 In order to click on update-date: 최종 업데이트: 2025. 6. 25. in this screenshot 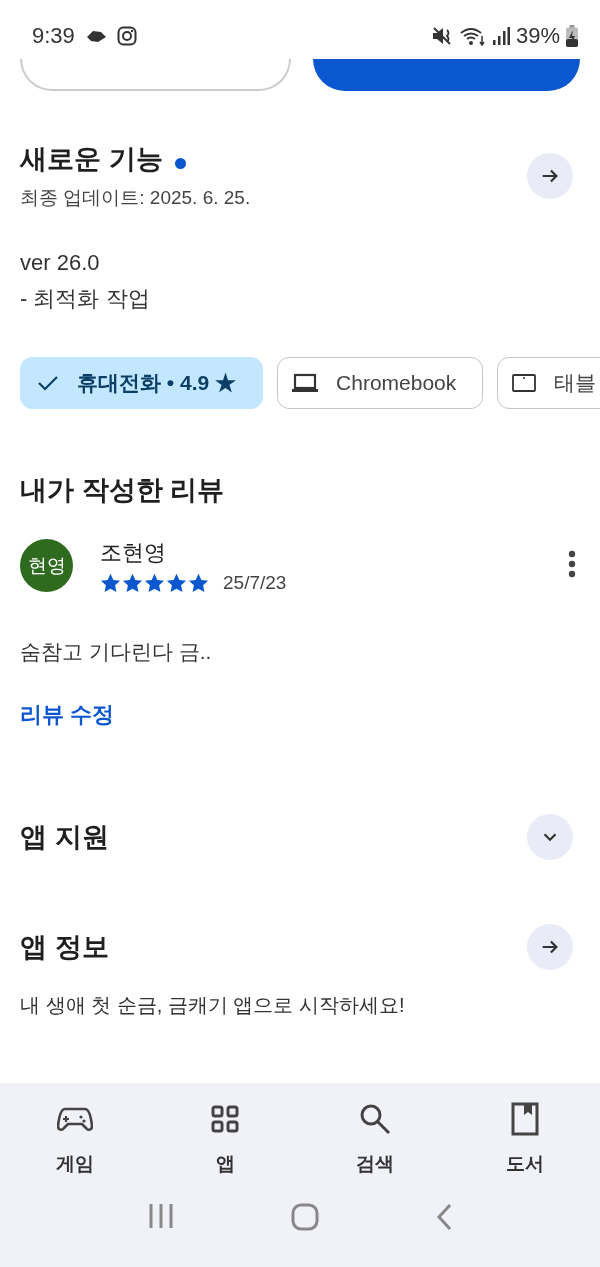, I will do `click(136, 197)`.